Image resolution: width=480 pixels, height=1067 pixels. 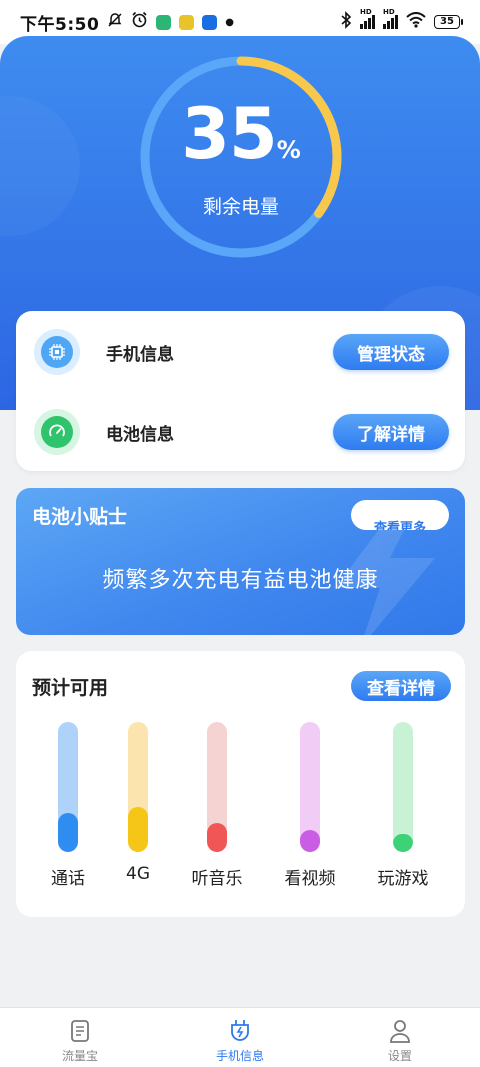 What do you see at coordinates (187, 22) in the screenshot?
I see `app-notification-icon` at bounding box center [187, 22].